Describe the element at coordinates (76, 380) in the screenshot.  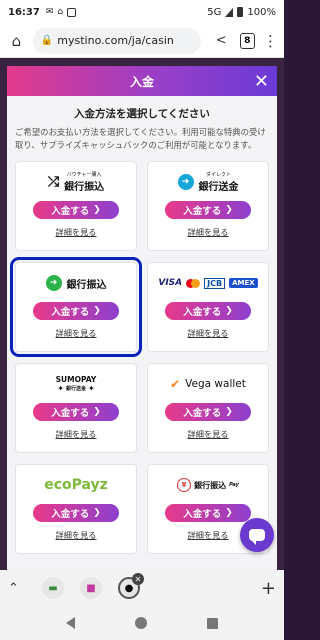
I see `logo-text: SUMOPAY` at that location.